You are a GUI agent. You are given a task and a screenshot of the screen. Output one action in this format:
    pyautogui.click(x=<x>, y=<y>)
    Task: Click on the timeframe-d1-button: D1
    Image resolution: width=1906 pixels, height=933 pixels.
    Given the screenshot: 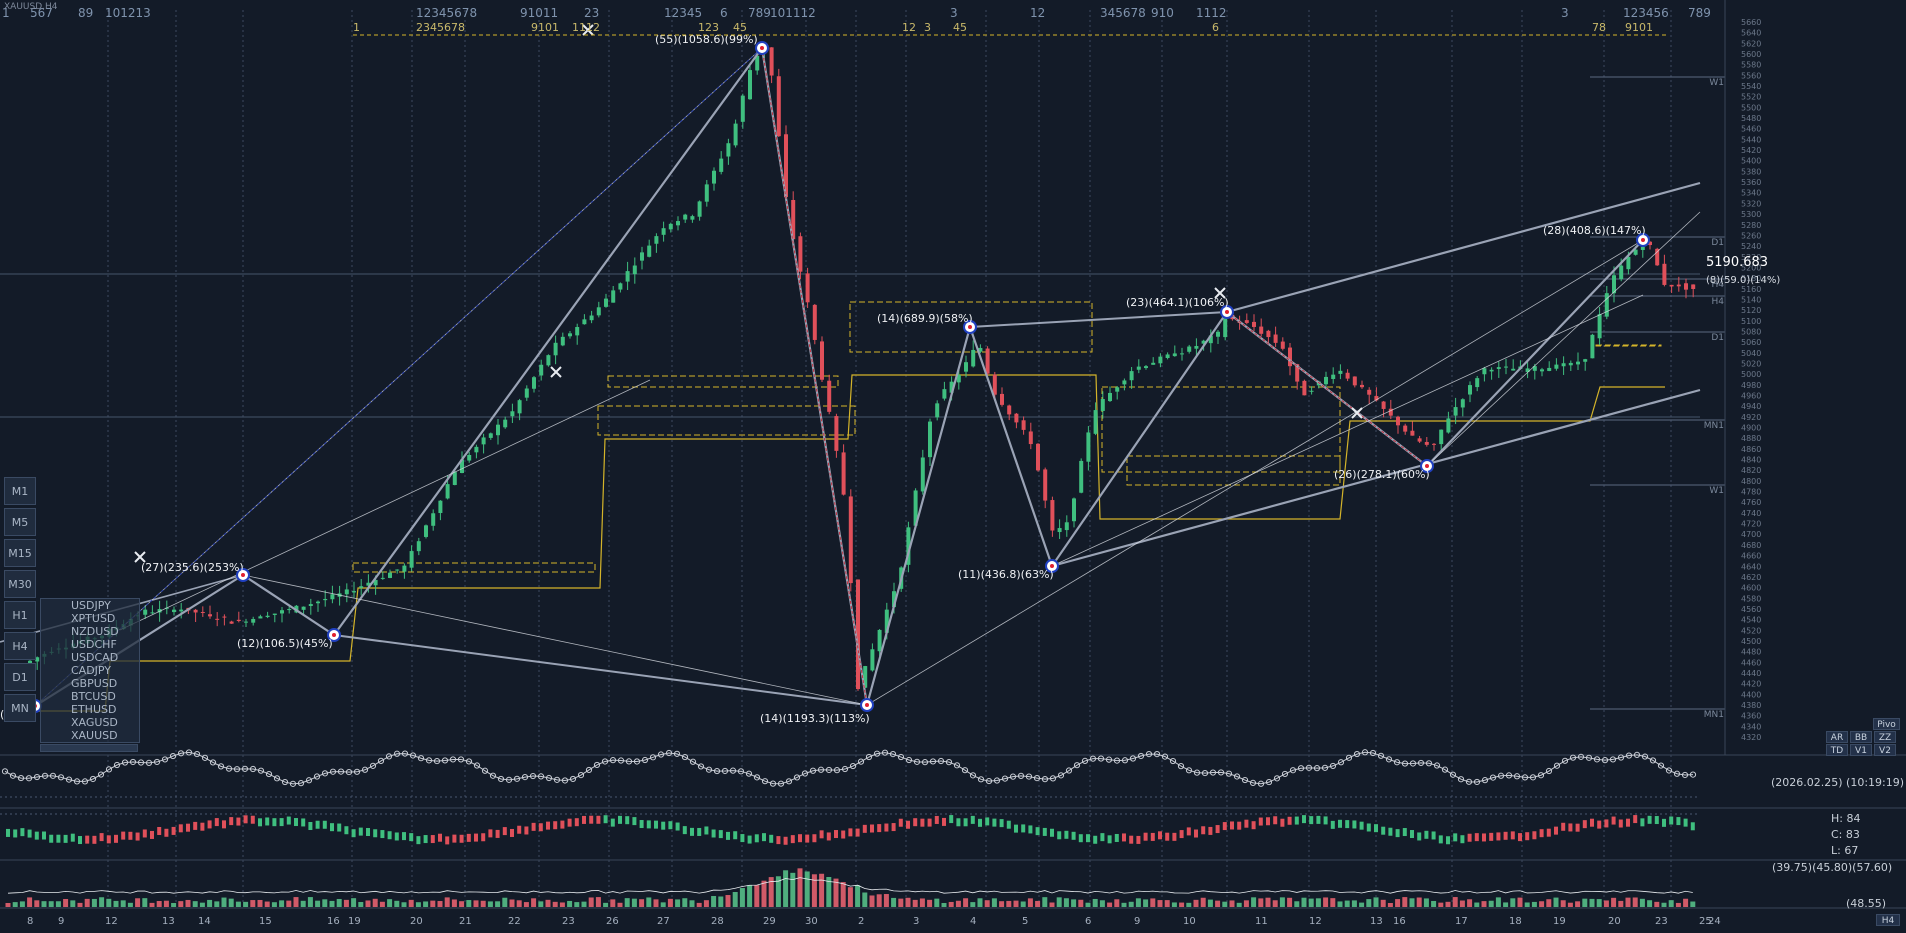 What is the action you would take?
    pyautogui.click(x=20, y=677)
    